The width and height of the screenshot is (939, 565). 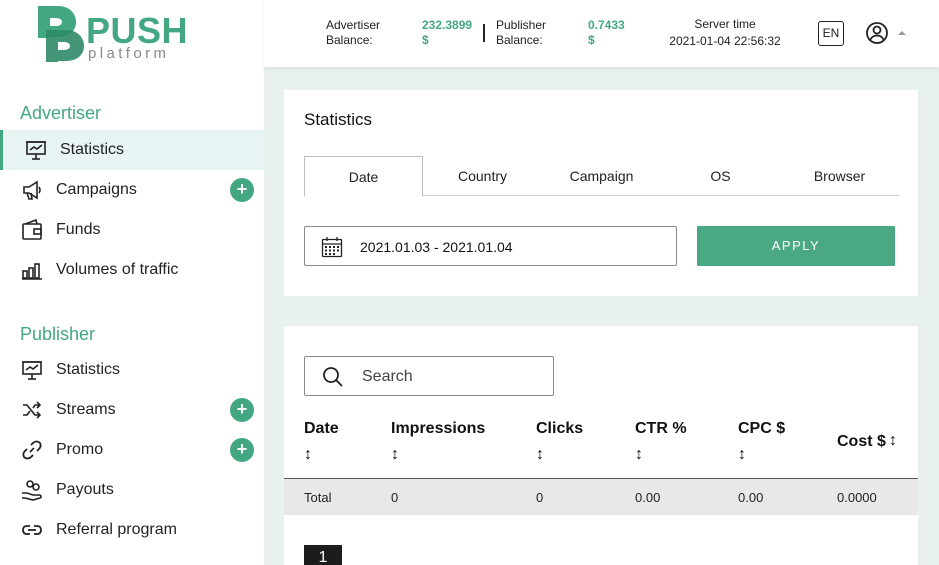 What do you see at coordinates (32, 270) in the screenshot?
I see `bar-chart-icon` at bounding box center [32, 270].